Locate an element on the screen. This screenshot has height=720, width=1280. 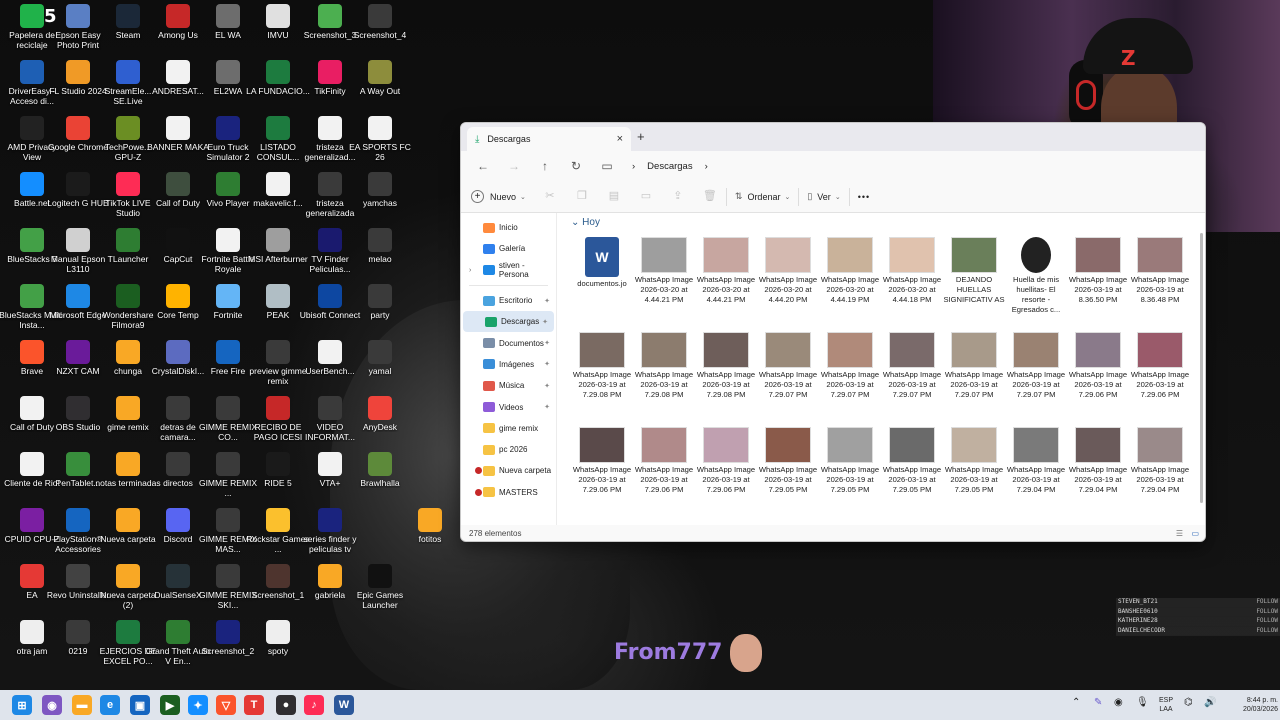
taskbar-edge-icon: e is located at coordinates (110, 705).